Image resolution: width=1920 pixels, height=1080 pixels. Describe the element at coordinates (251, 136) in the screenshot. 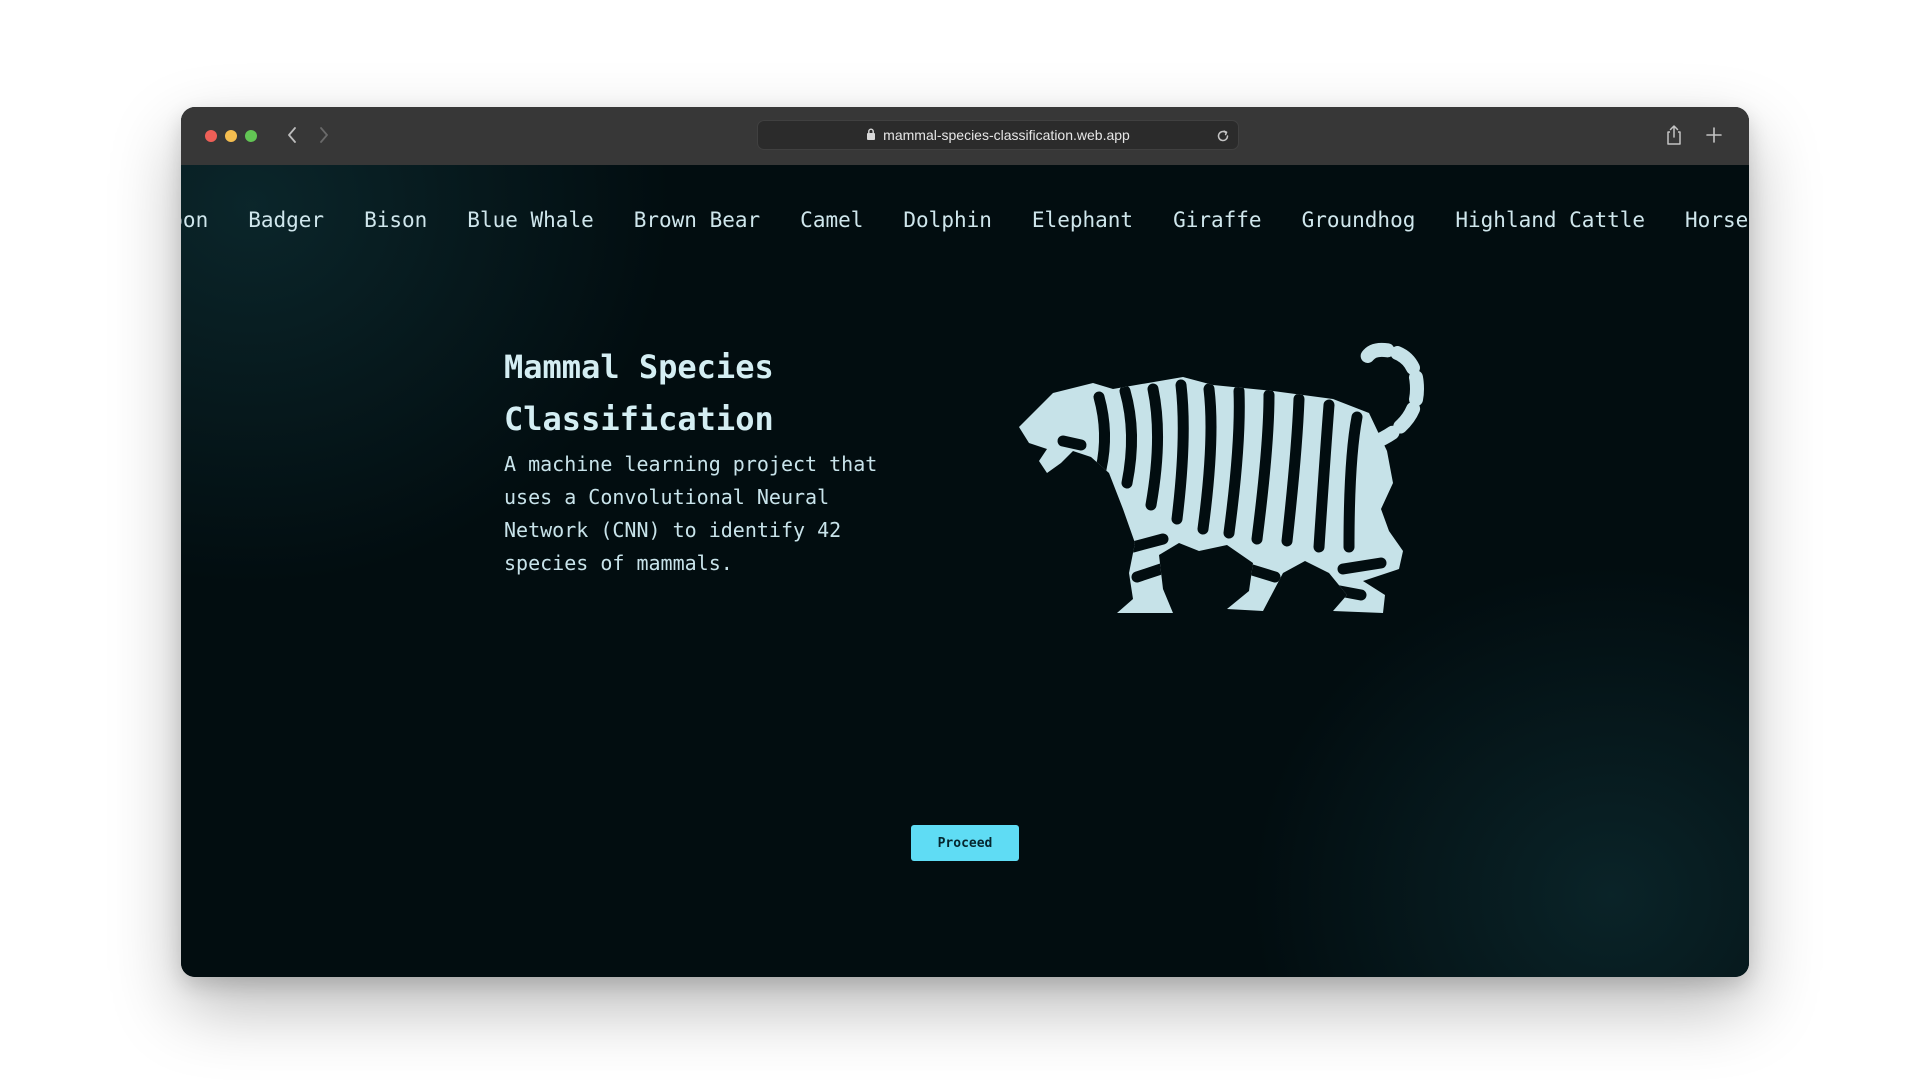

I see `maximize-window-button` at that location.